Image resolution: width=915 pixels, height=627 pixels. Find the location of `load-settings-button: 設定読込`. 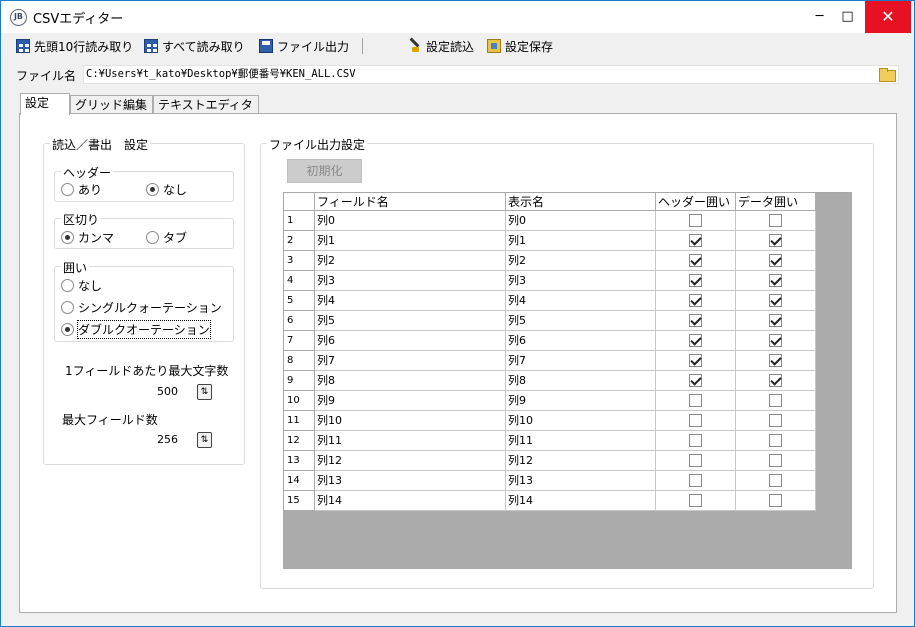

load-settings-button: 設定読込 is located at coordinates (441, 46).